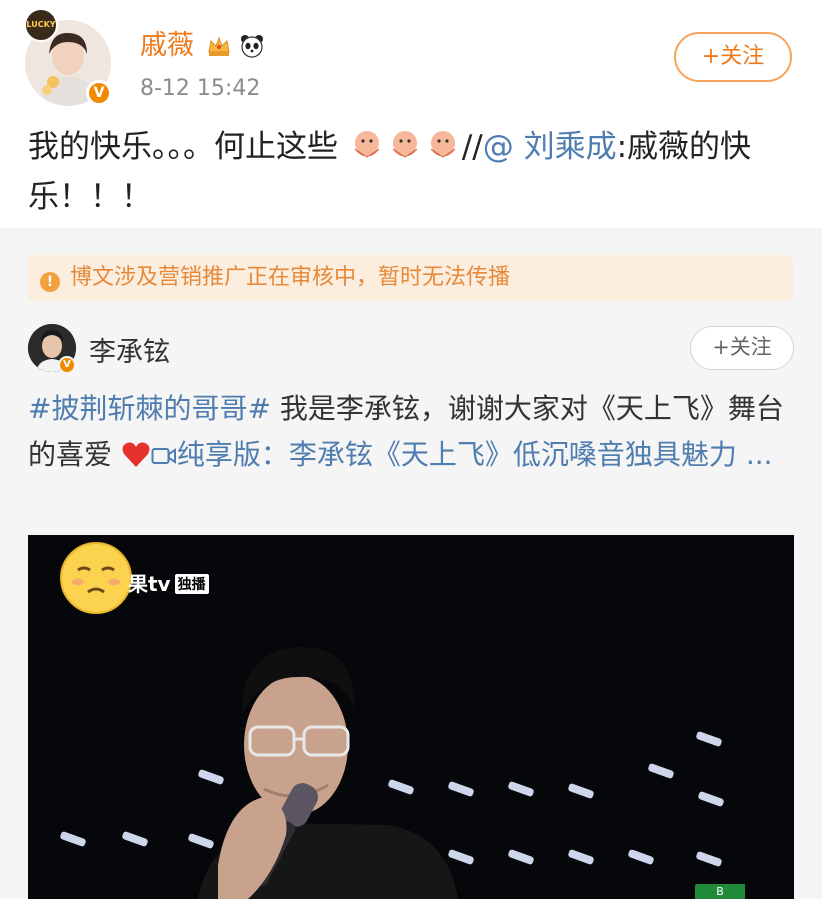 The width and height of the screenshot is (822, 899). Describe the element at coordinates (96, 578) in the screenshot. I see `sheepish-smile-emoji-icon` at that location.